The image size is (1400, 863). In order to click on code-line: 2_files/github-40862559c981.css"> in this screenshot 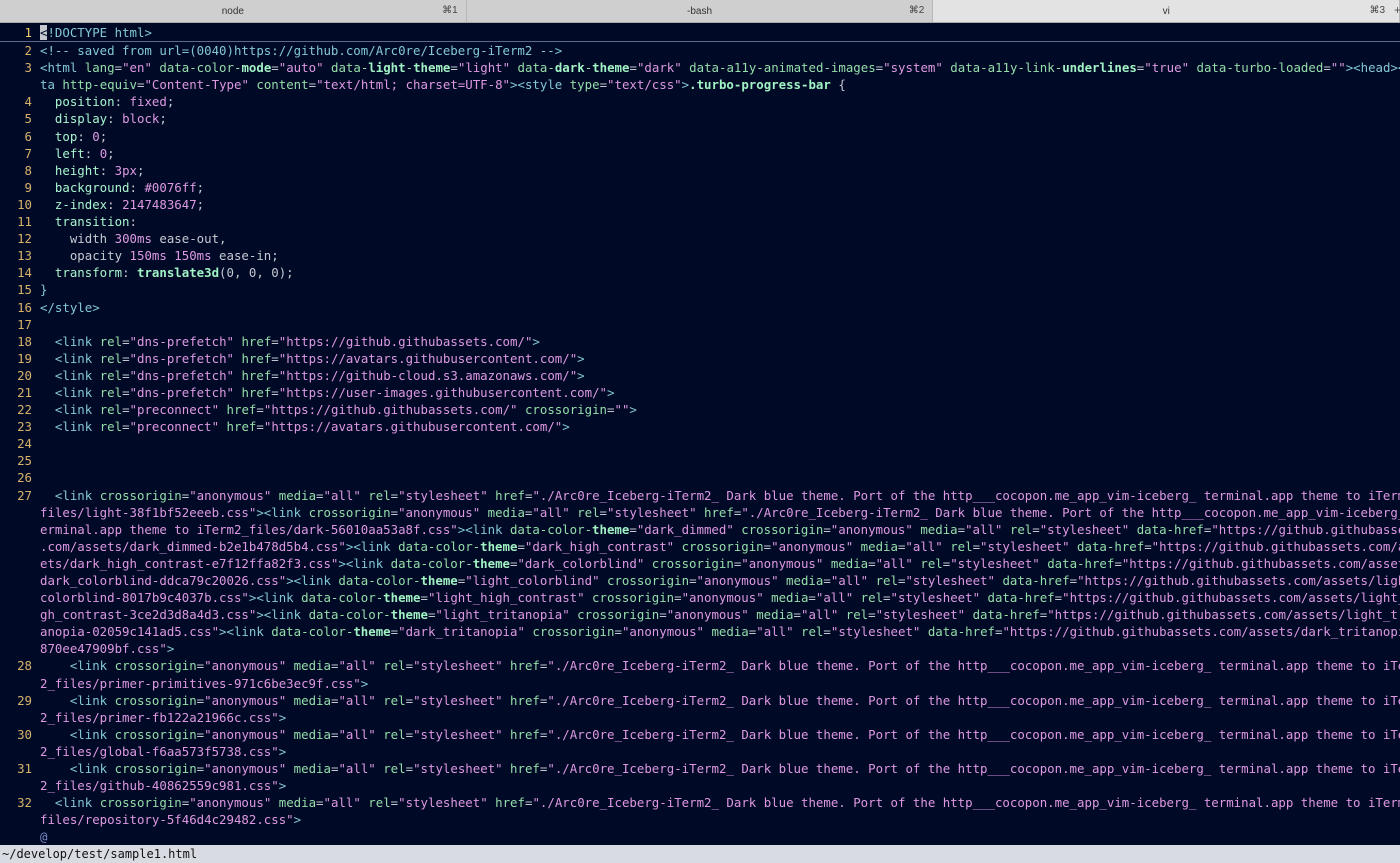, I will do `click(700, 785)`.